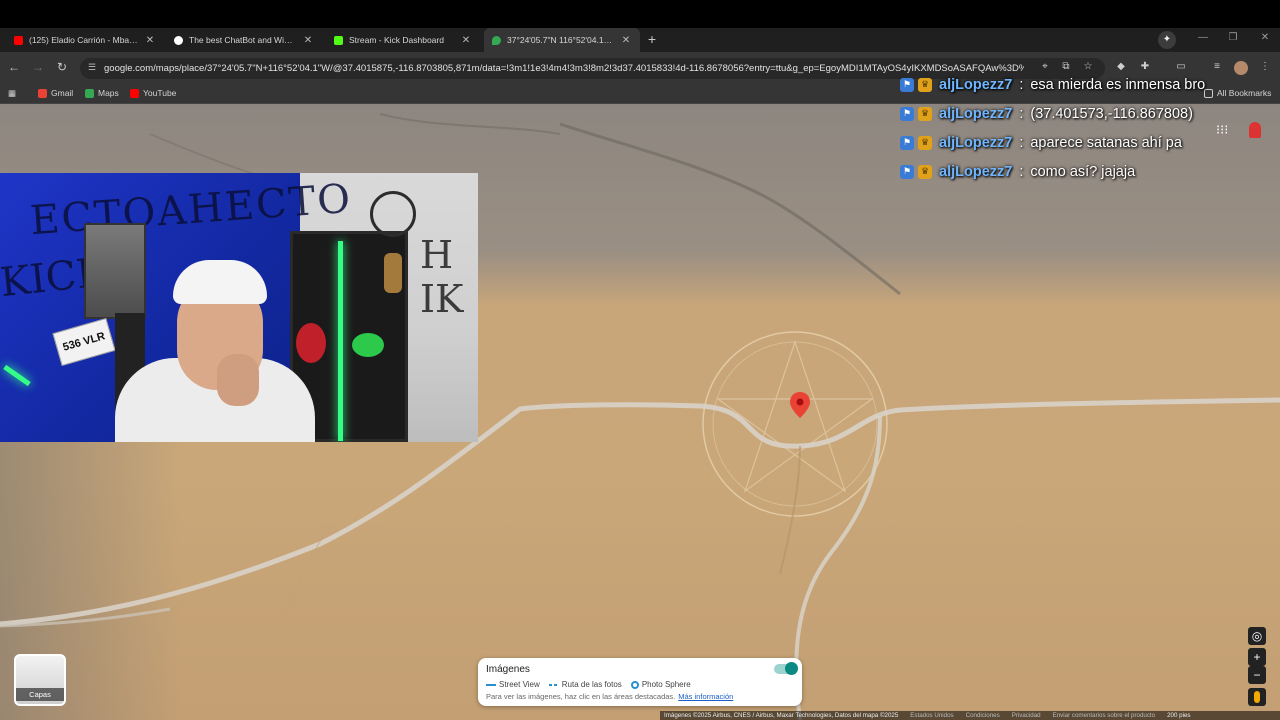 Image resolution: width=1280 pixels, height=720 pixels. I want to click on imagery-title: Imágenes, so click(508, 669).